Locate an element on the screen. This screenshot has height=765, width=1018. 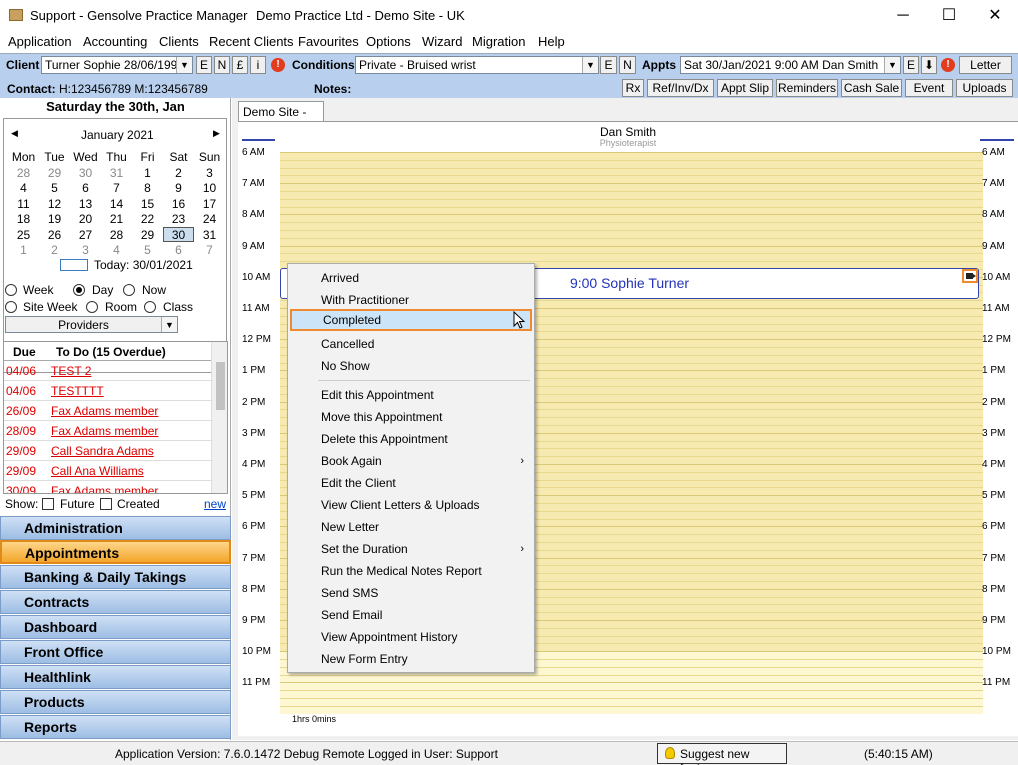
calendar-day: 4 is located at coordinates (23, 188).